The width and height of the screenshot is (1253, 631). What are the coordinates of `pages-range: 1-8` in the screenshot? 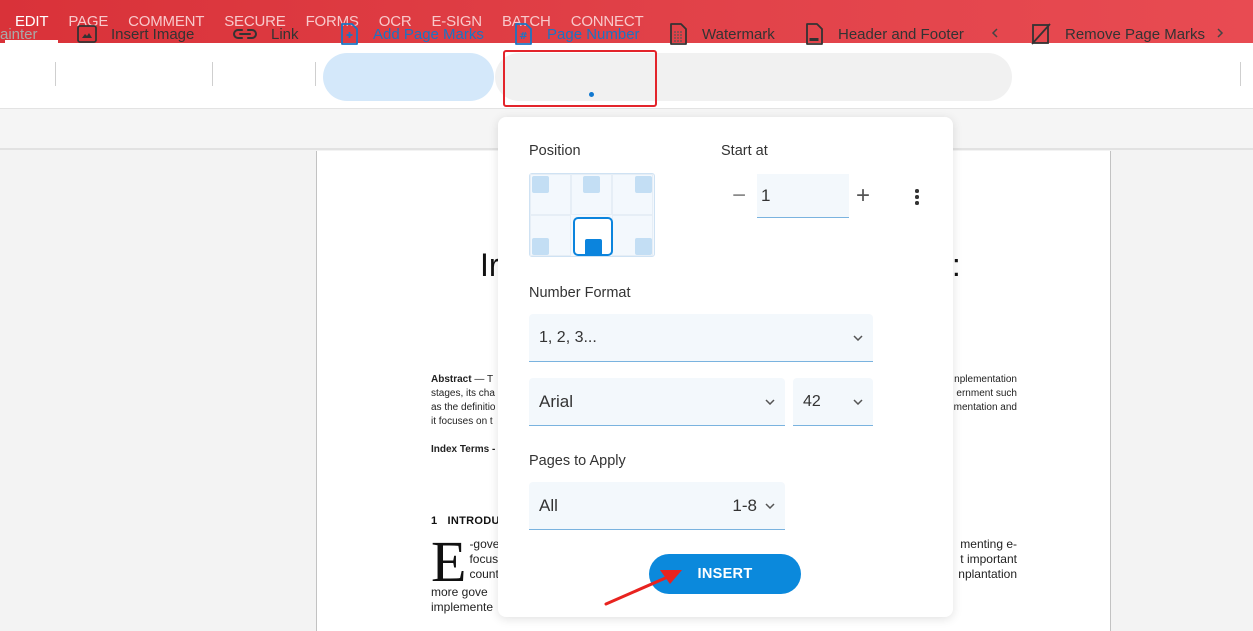 It's located at (744, 505).